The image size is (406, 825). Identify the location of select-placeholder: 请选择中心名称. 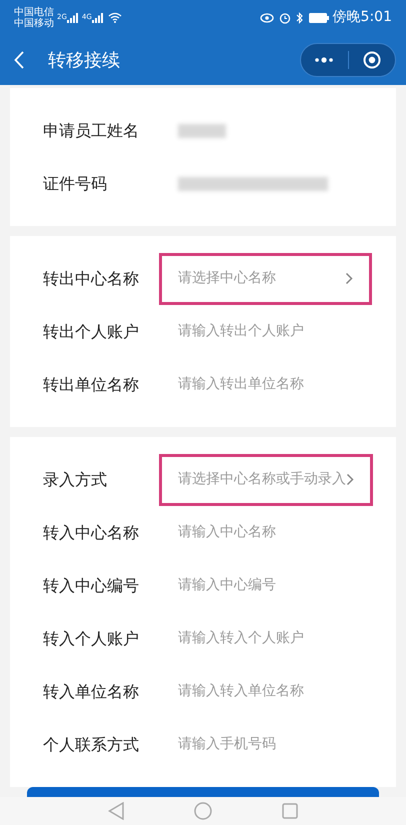
(227, 278).